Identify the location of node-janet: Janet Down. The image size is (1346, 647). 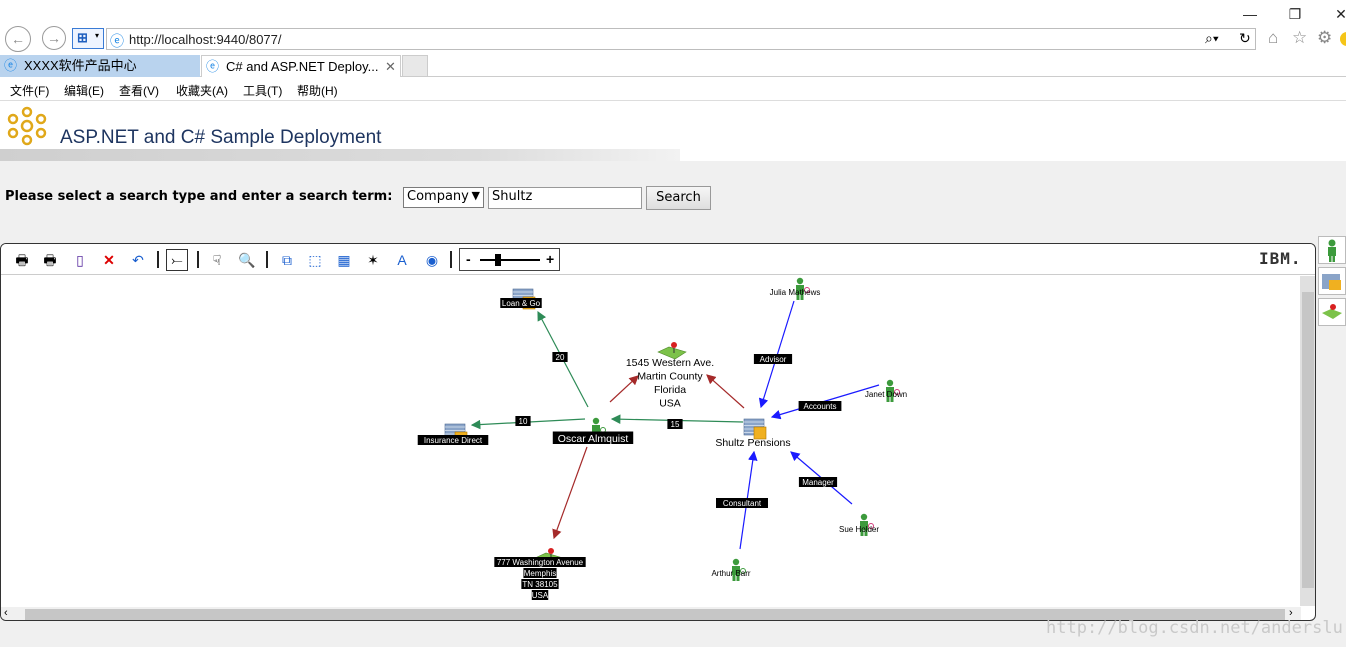
(886, 390).